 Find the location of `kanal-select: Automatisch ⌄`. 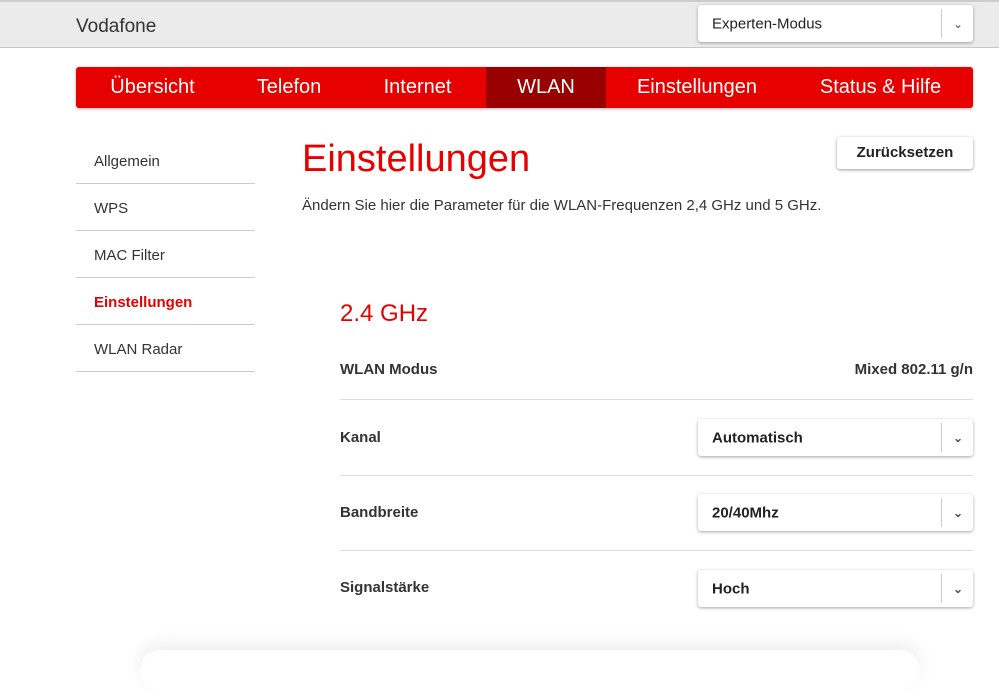

kanal-select: Automatisch ⌄ is located at coordinates (835, 437).